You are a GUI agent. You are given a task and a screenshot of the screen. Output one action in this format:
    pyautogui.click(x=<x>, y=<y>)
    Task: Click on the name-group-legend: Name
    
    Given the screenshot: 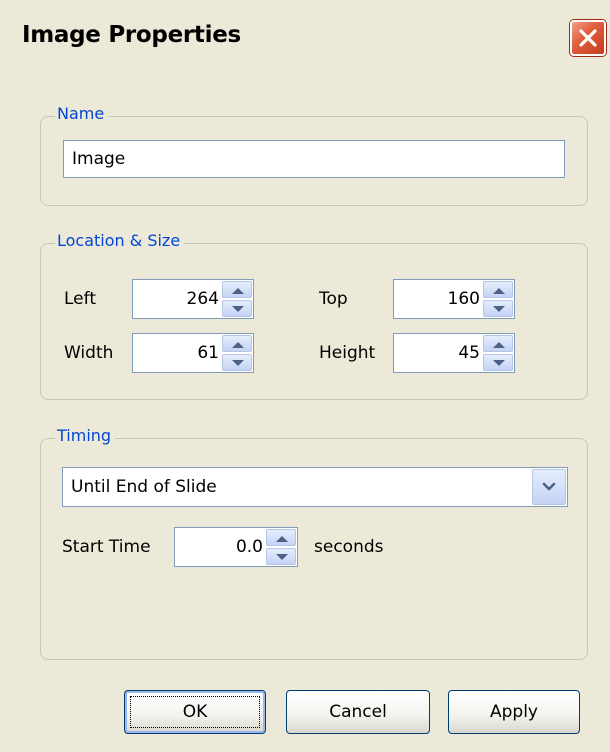 What is the action you would take?
    pyautogui.click(x=82, y=113)
    